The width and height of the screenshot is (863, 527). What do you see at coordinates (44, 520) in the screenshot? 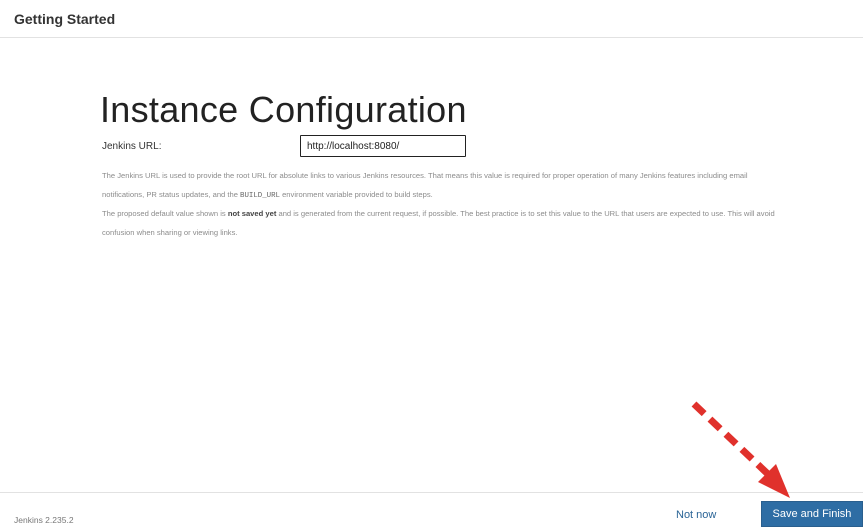
I see `version-label: Jenkins 2.235.2` at bounding box center [44, 520].